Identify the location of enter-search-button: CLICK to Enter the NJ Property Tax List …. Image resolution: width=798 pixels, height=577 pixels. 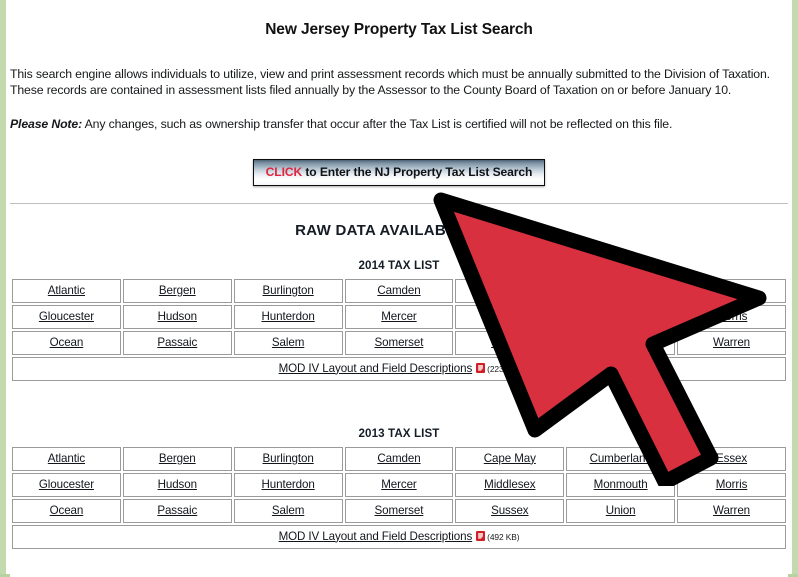
(399, 172).